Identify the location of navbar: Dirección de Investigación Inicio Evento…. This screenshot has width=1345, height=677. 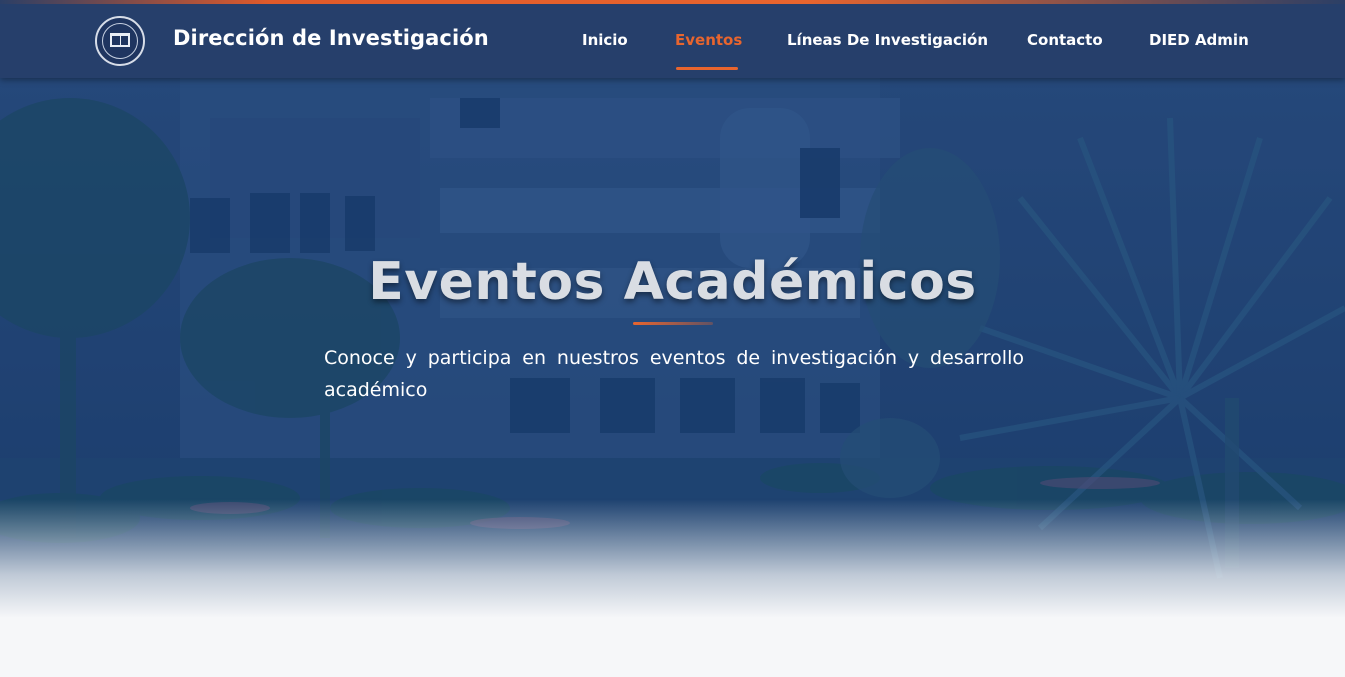
(672, 41).